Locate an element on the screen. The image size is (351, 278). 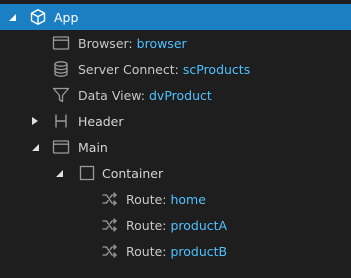
component-id: scProducts is located at coordinates (216, 69).